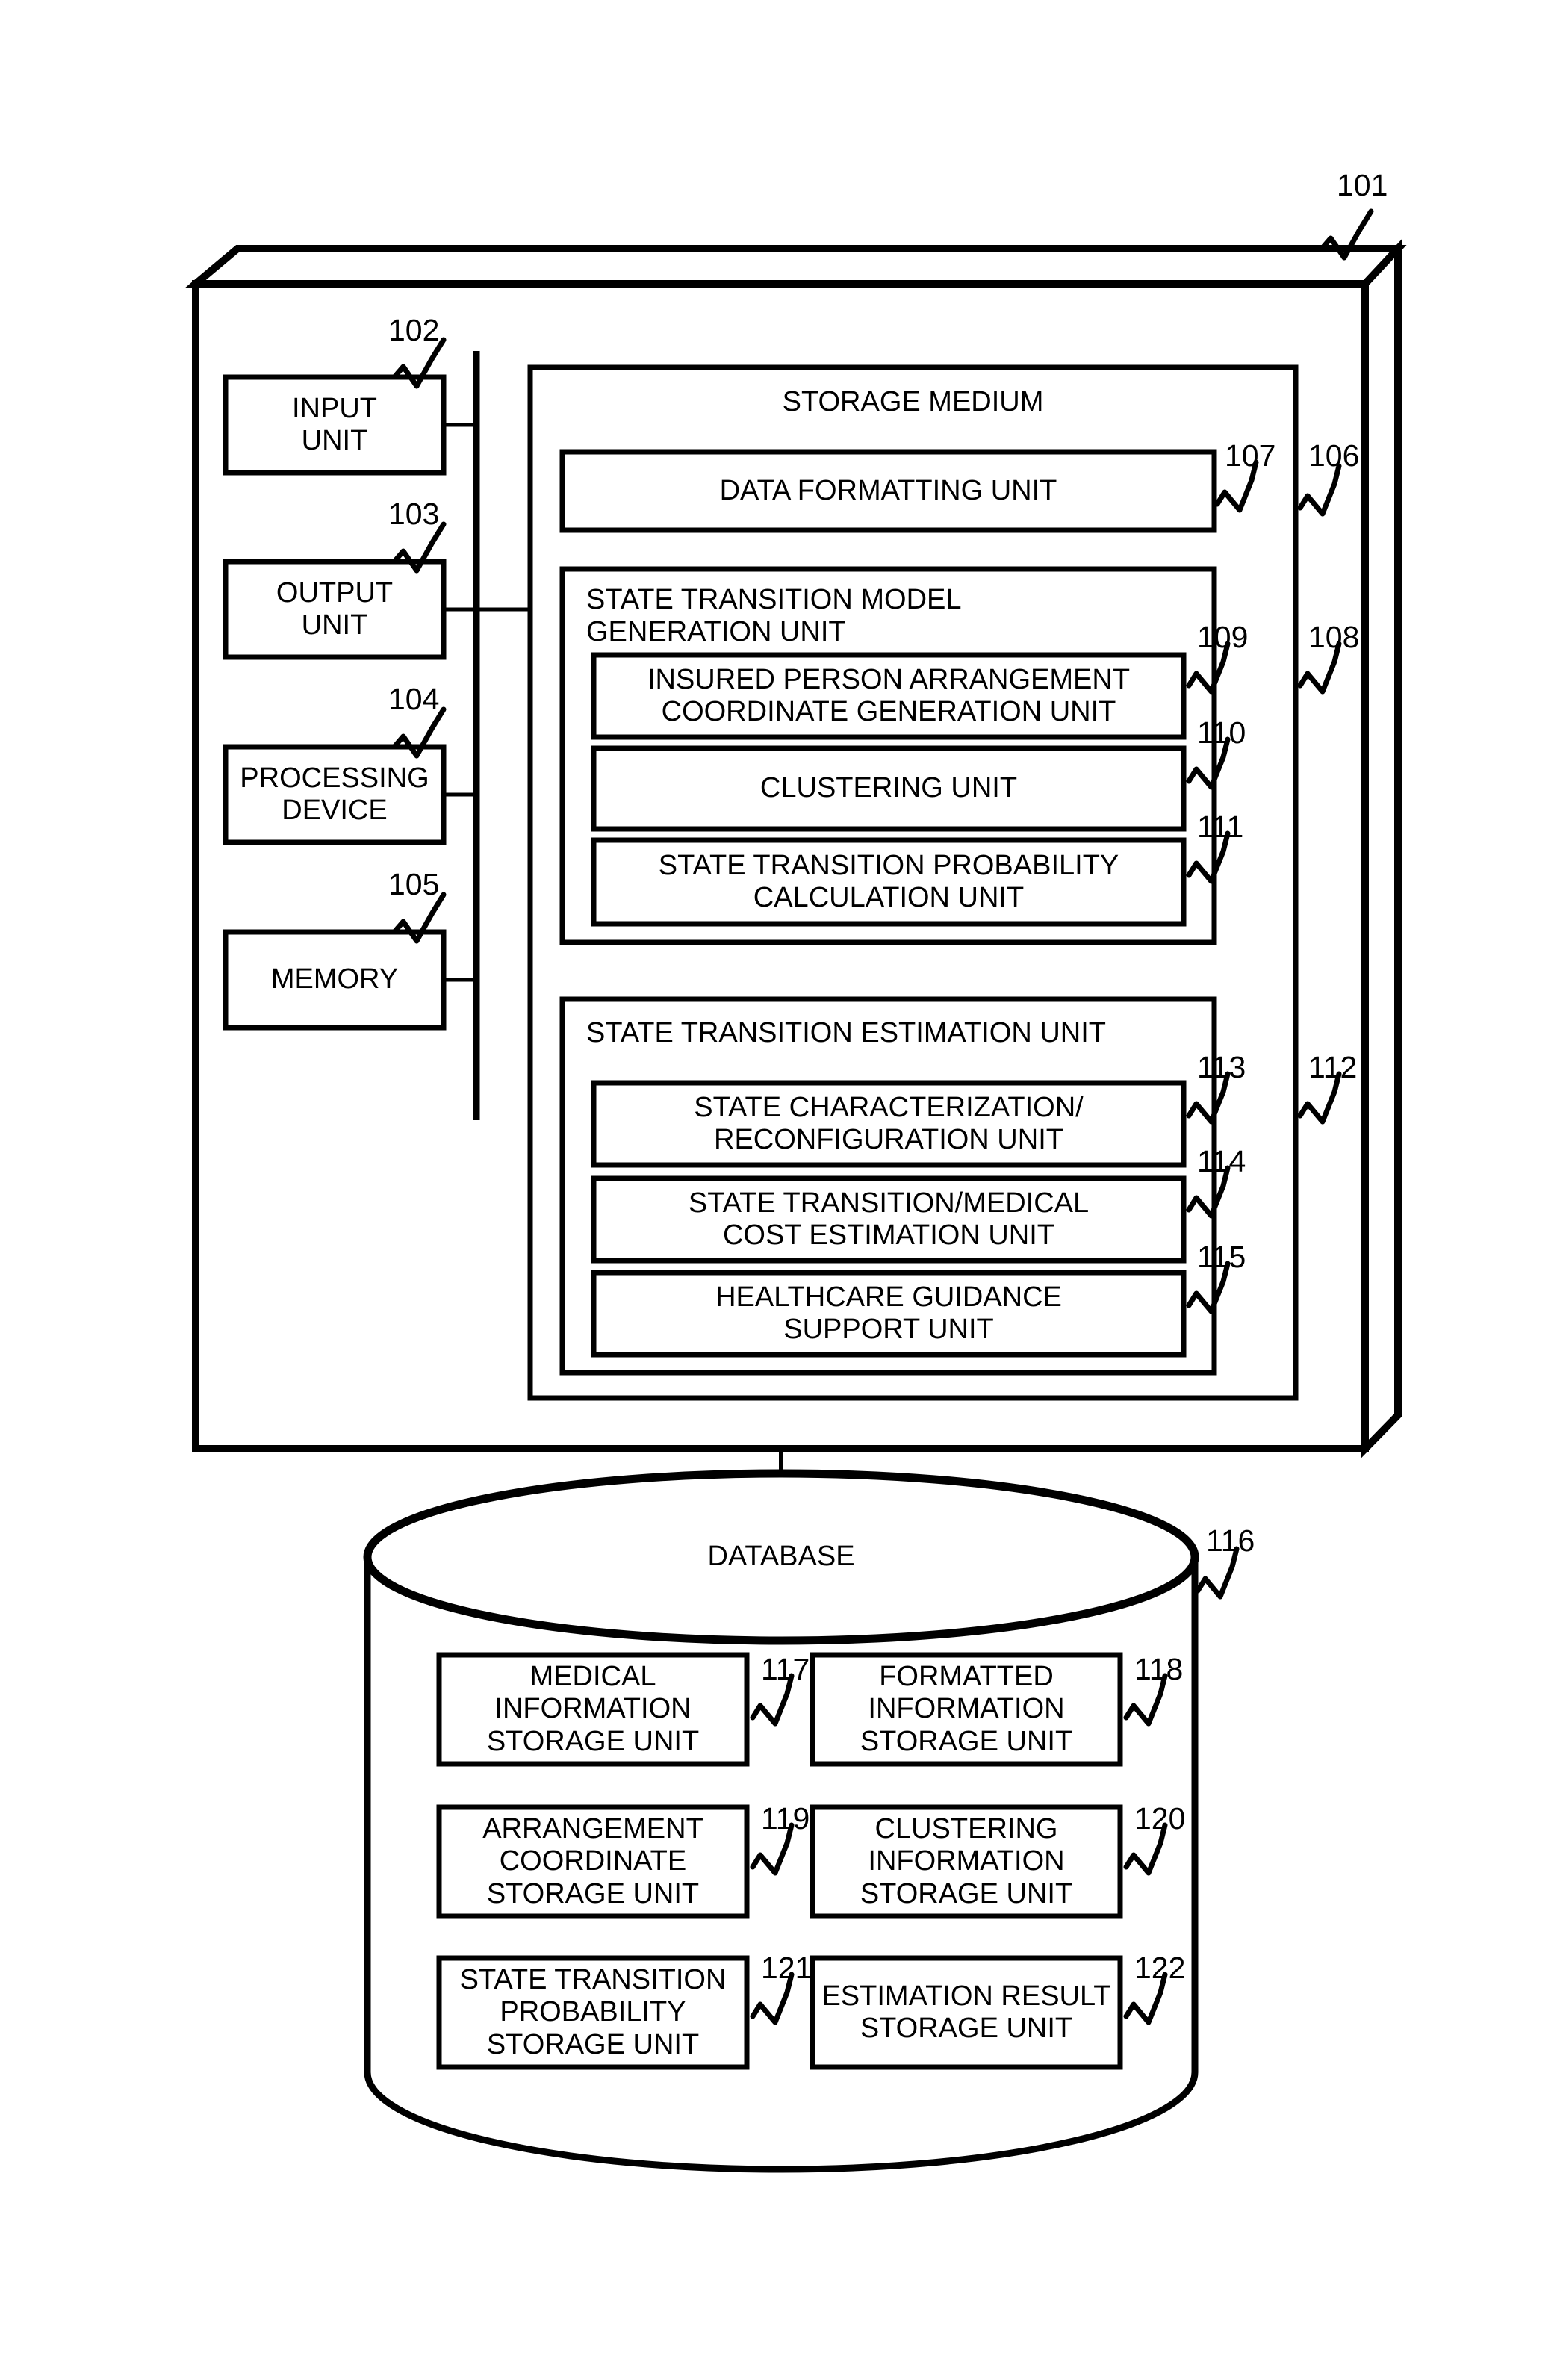 This screenshot has width=1563, height=2380. Describe the element at coordinates (335, 424) in the screenshot. I see `input-unit-label: INPUT UNIT` at that location.